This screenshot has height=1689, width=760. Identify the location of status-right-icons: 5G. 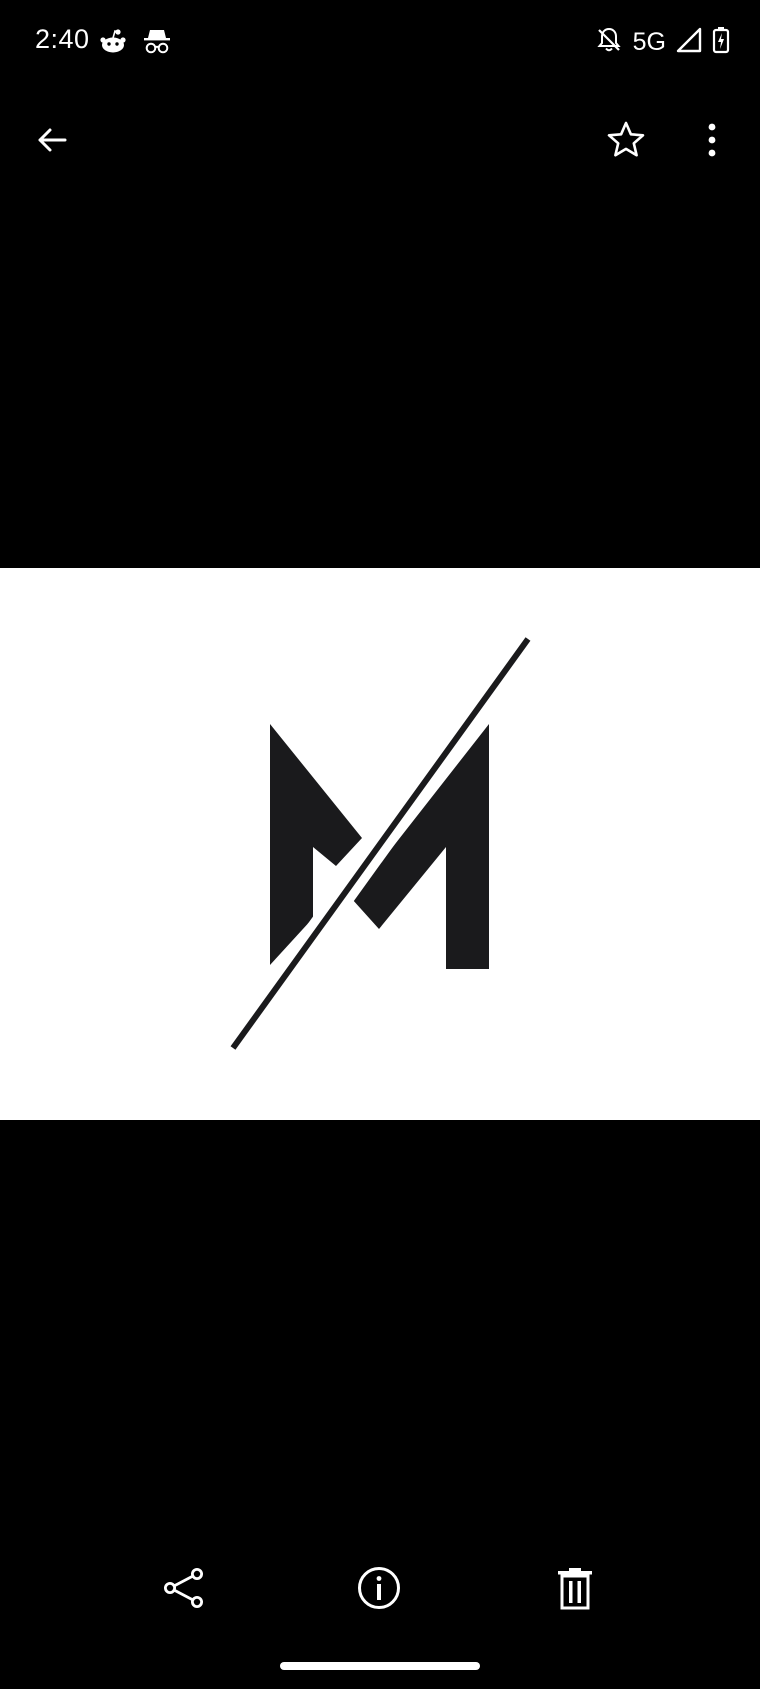
(662, 42).